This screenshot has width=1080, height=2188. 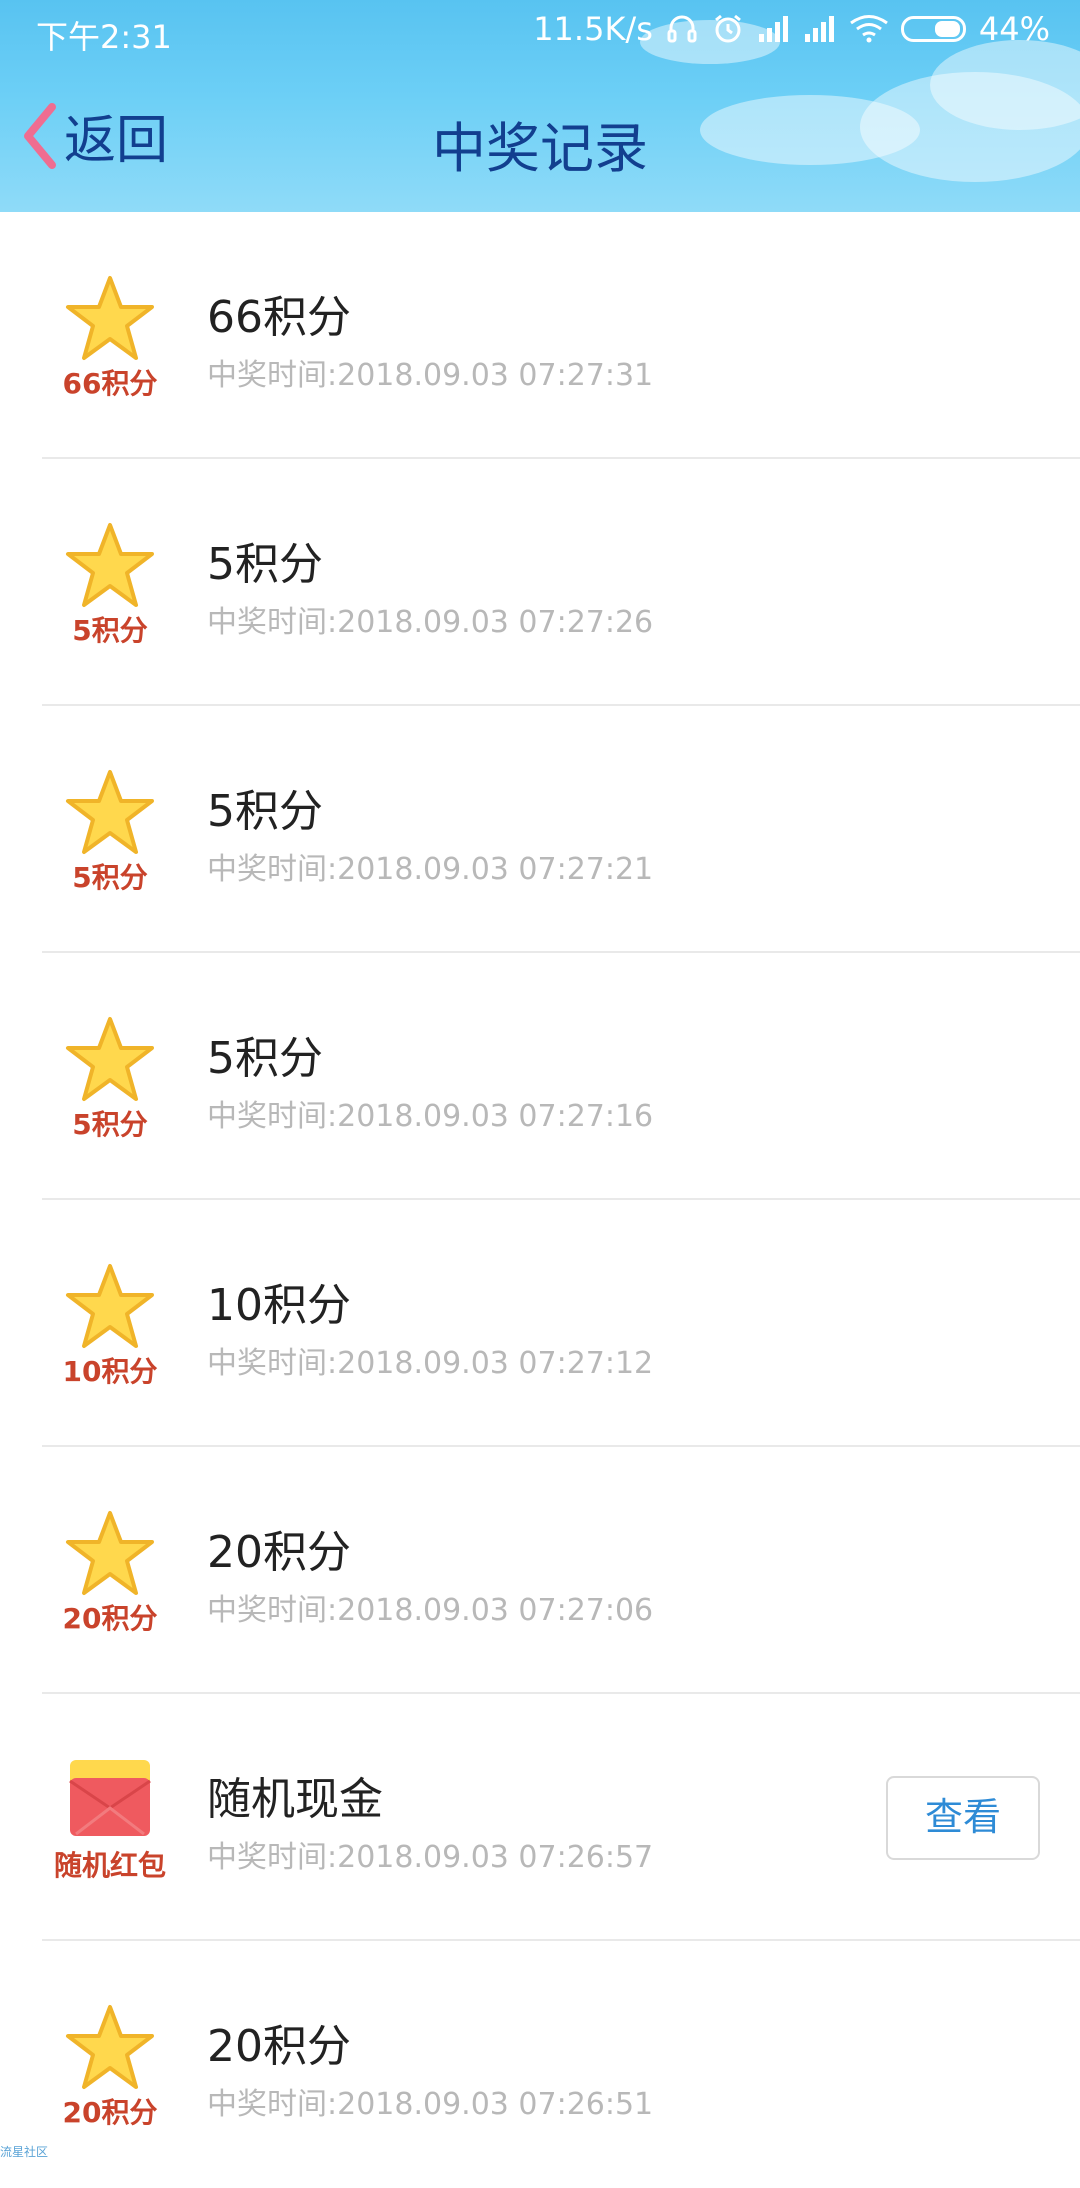 What do you see at coordinates (295, 1799) in the screenshot?
I see `prize-title: 随机现金` at bounding box center [295, 1799].